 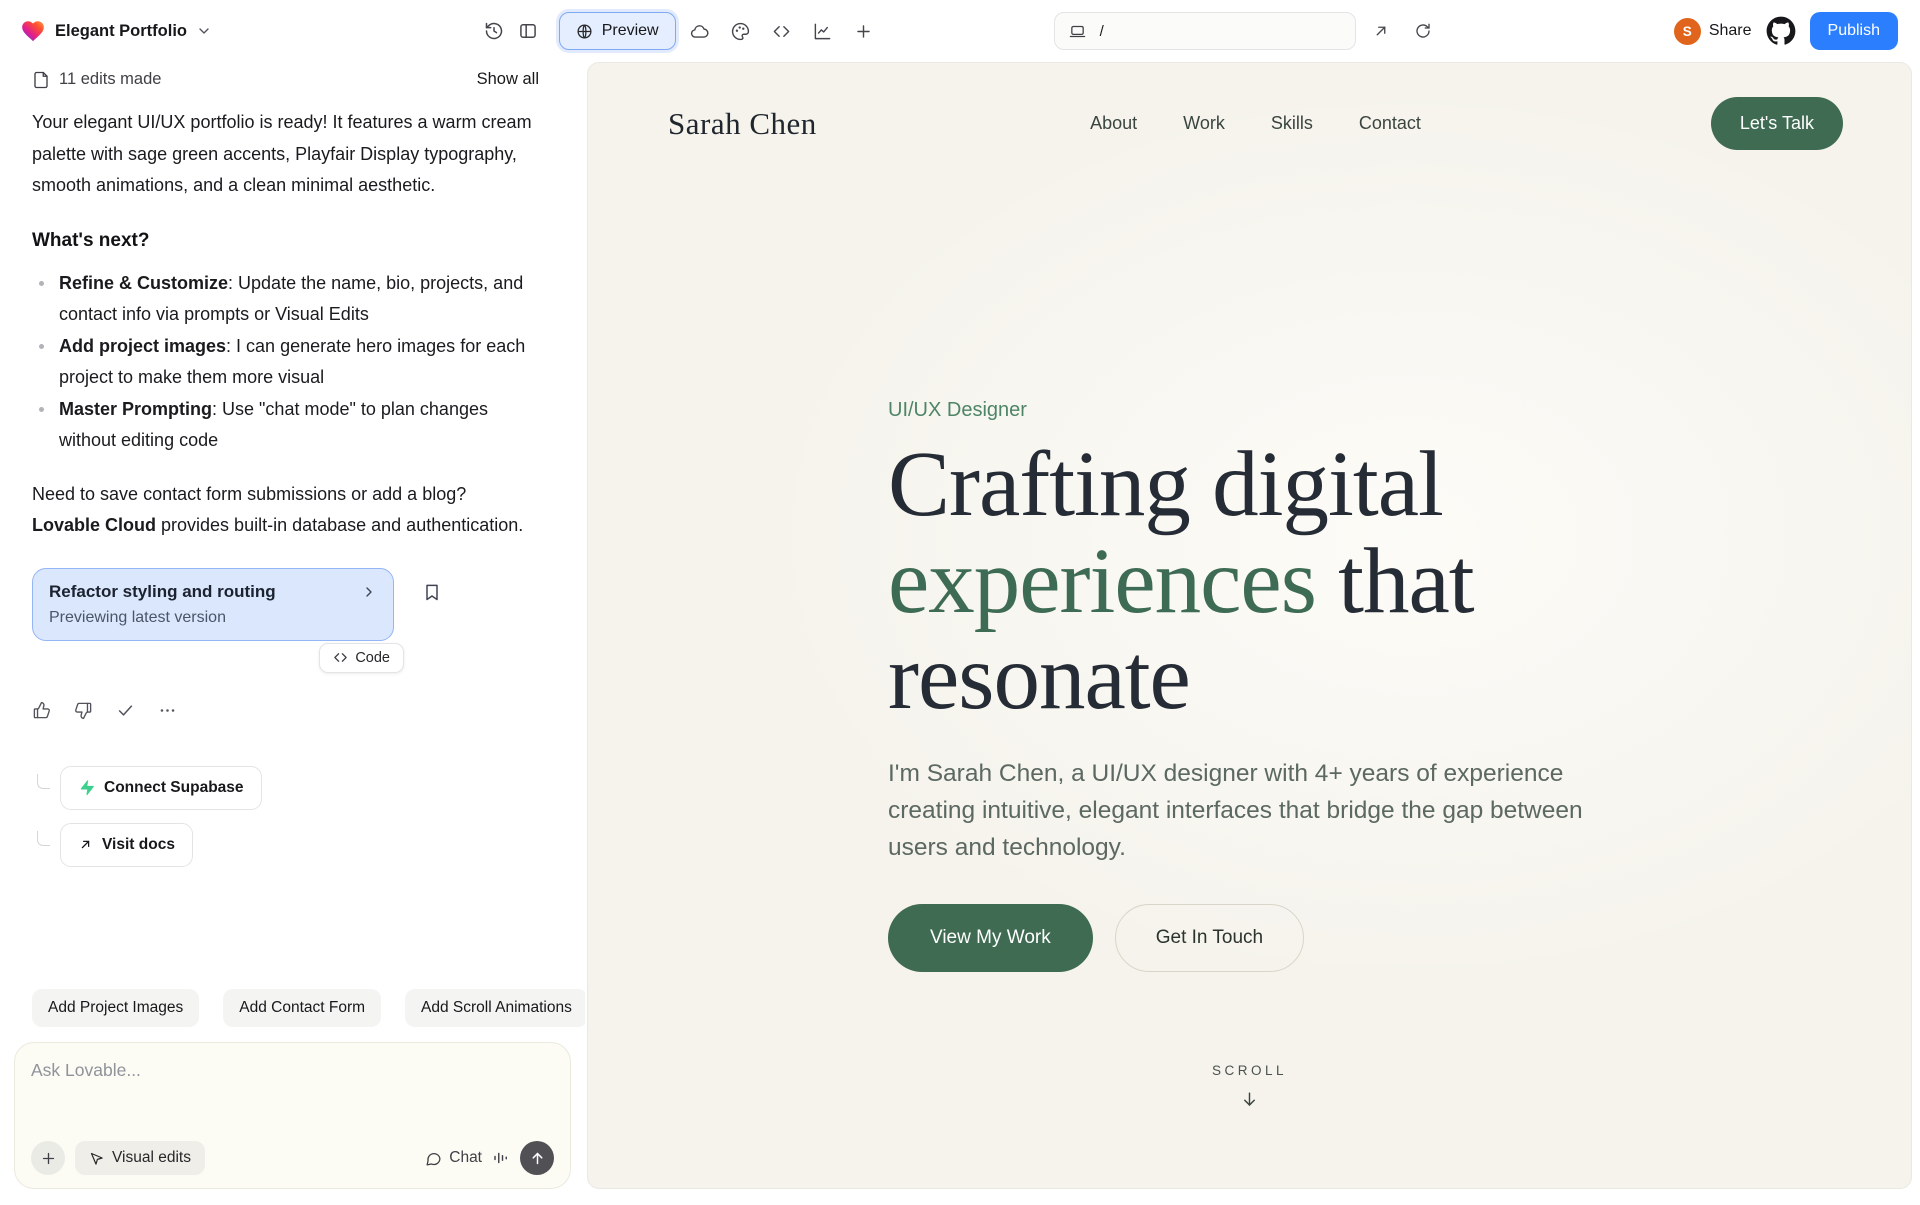 I want to click on nav-link-work: Work, so click(x=1204, y=123).